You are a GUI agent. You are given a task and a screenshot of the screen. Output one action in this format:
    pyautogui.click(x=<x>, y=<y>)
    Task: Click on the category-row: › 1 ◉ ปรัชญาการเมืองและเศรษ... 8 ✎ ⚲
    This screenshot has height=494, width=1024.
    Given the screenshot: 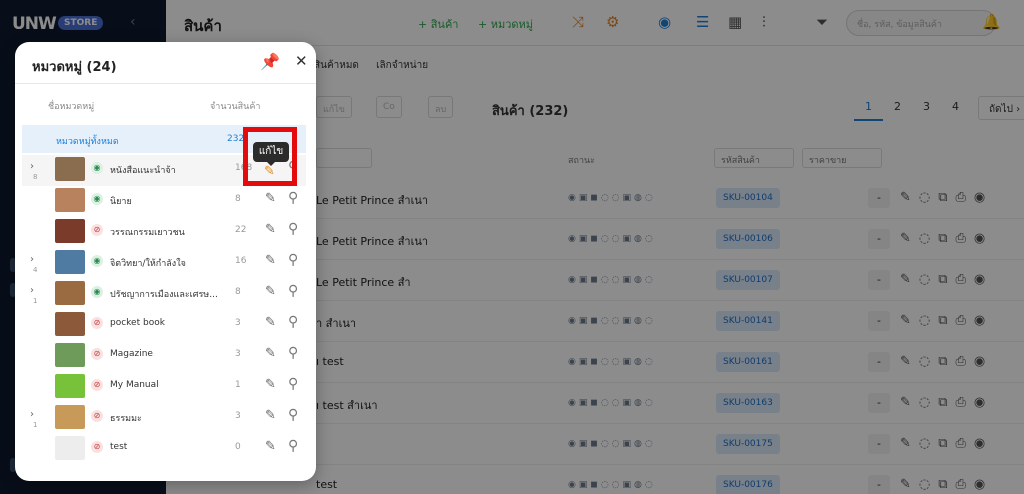 What is the action you would take?
    pyautogui.click(x=164, y=294)
    